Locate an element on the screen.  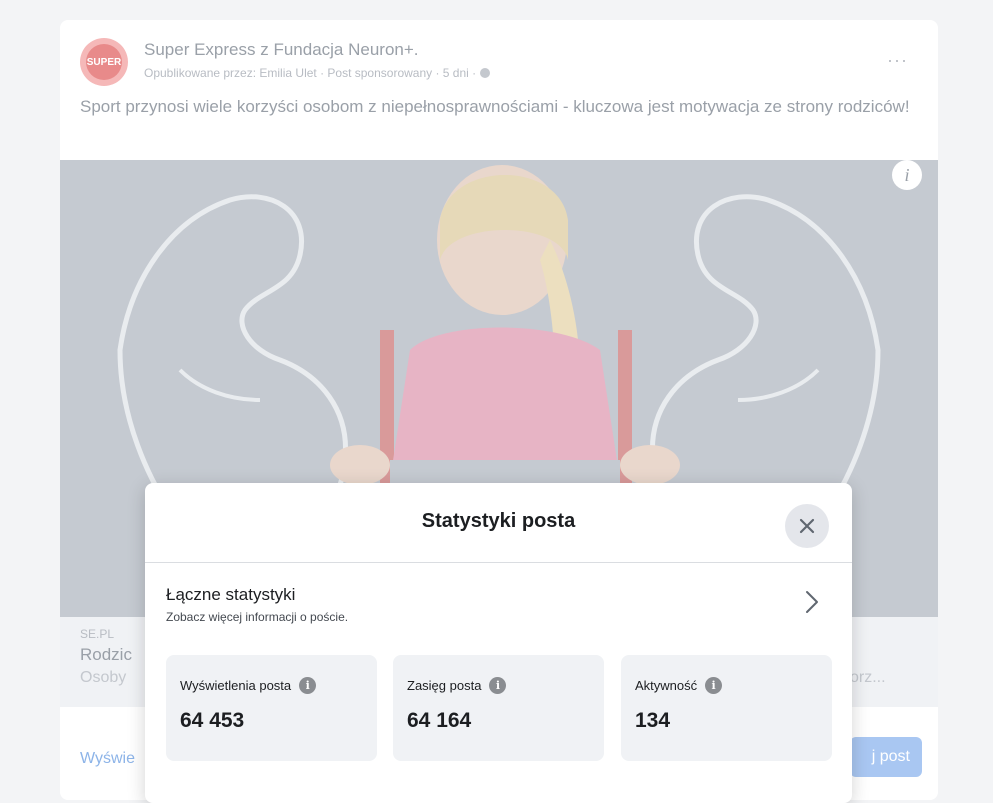
stat-label-engagement: Aktywność is located at coordinates (666, 685).